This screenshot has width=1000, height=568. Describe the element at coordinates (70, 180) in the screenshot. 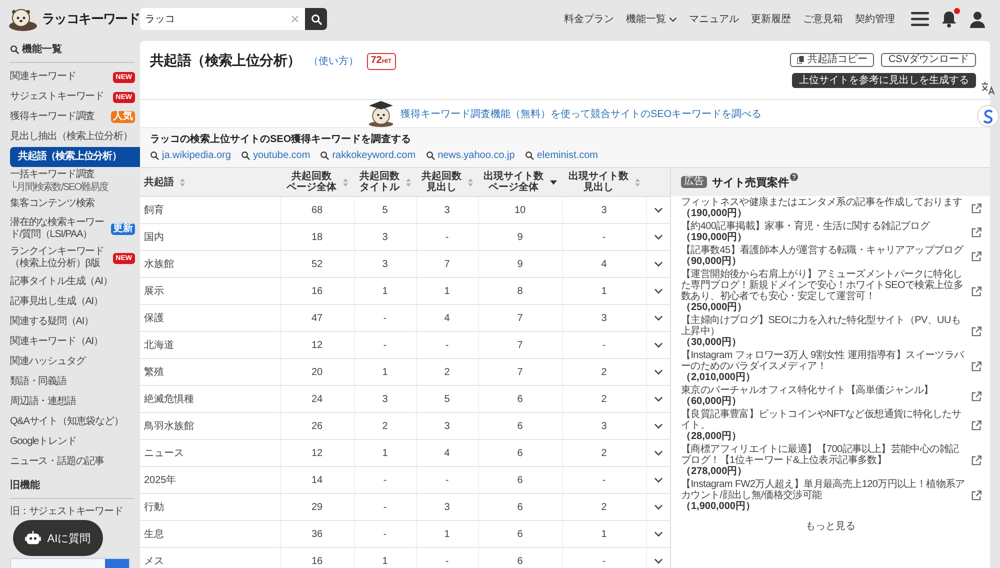

I see `sidebar-item: 一括キーワード調査 └月間検索数/SEO難易度` at that location.